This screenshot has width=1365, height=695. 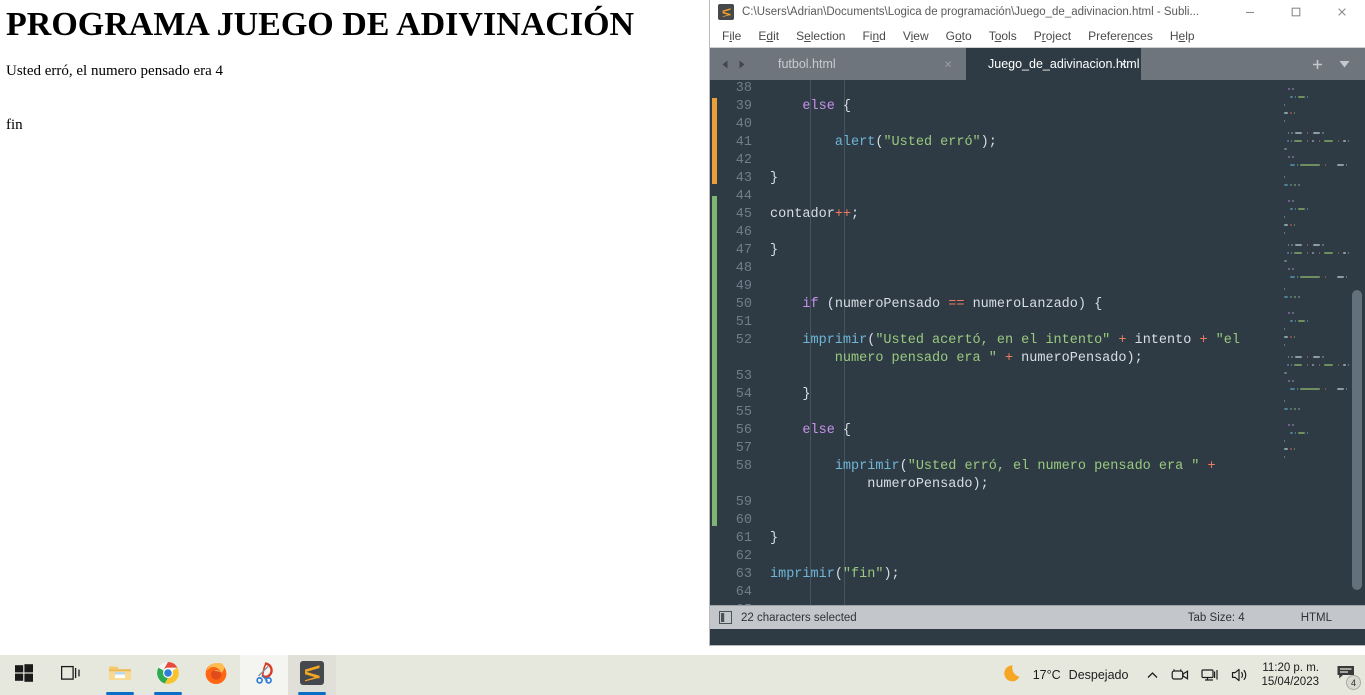 I want to click on close-button, so click(x=1342, y=12).